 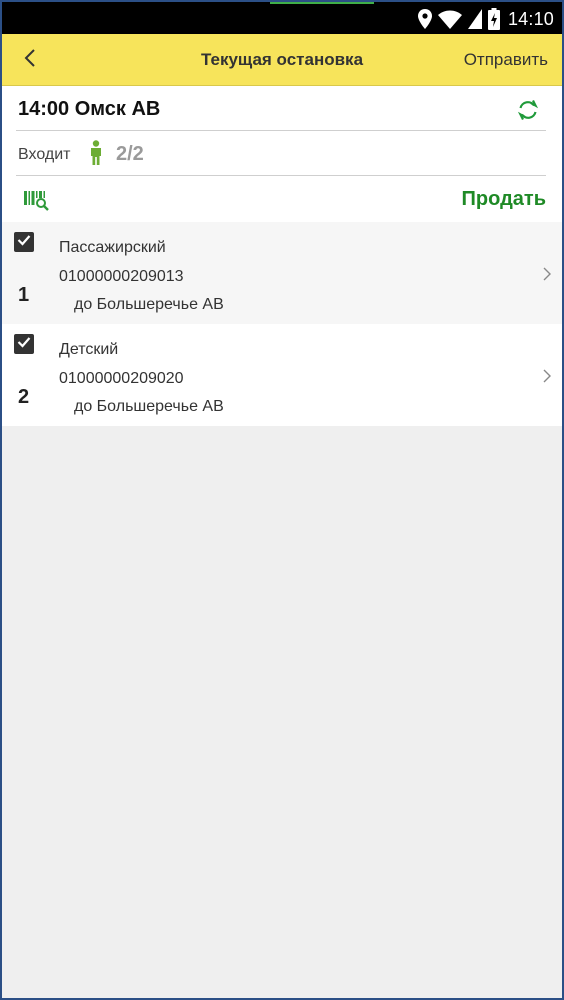 I want to click on refresh-button, so click(x=528, y=110).